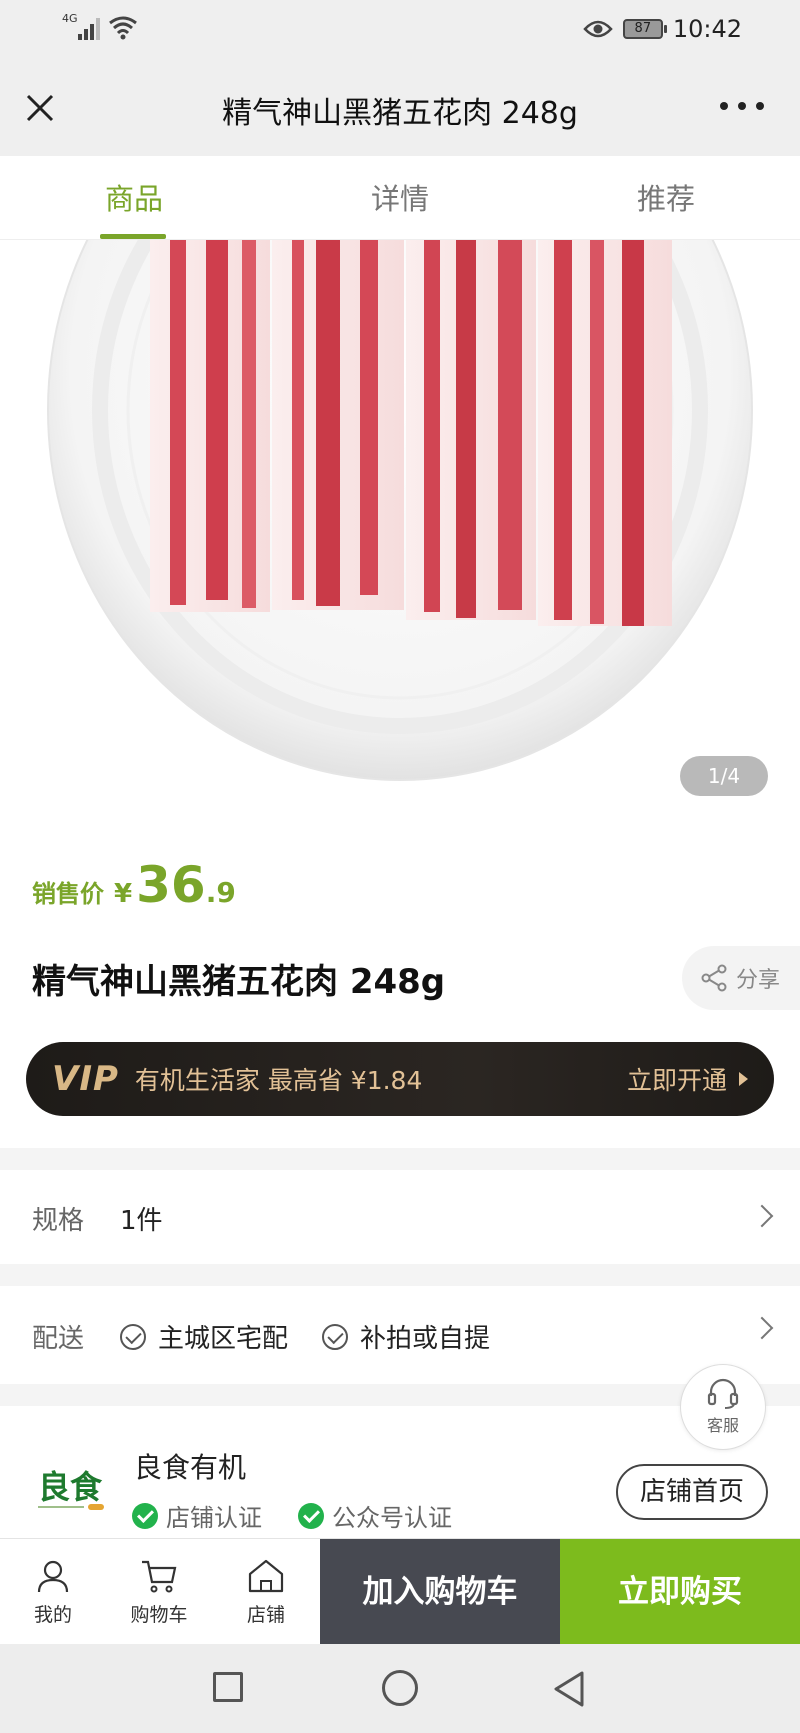 The width and height of the screenshot is (800, 1733). What do you see at coordinates (70, 18) in the screenshot?
I see `network-label: 4G` at bounding box center [70, 18].